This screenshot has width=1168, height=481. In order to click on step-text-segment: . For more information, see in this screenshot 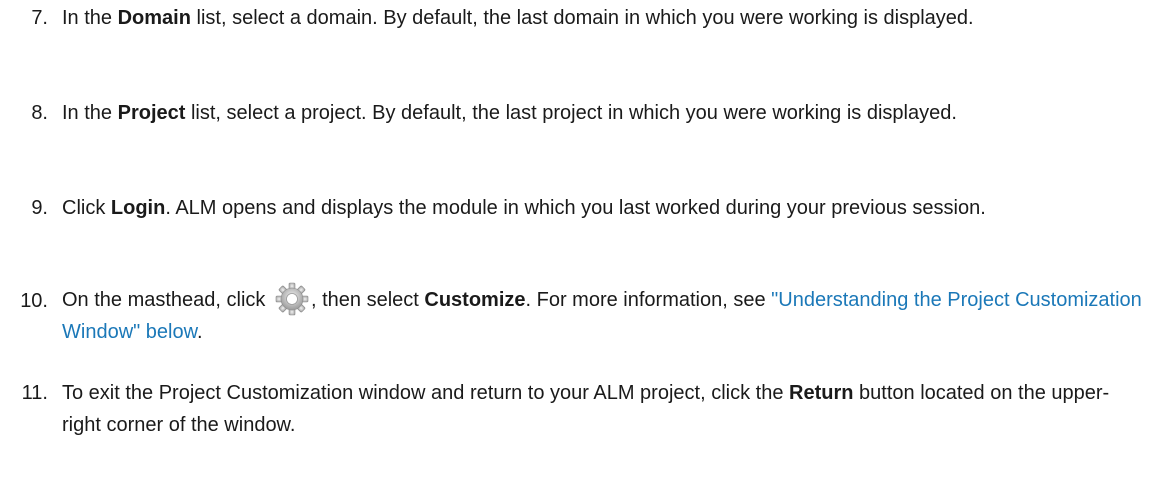, I will do `click(648, 300)`.